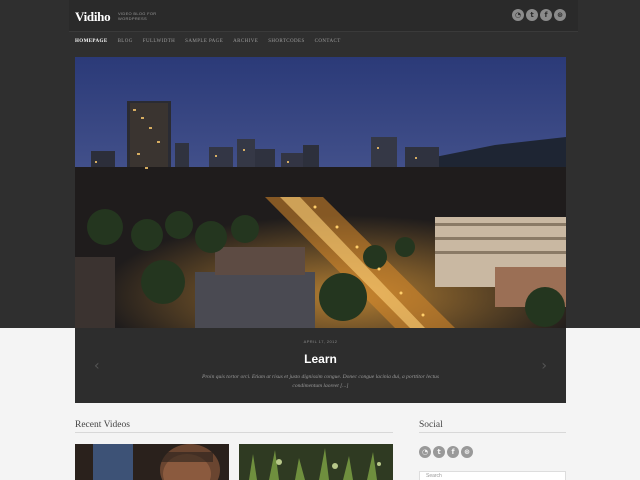  I want to click on nav-item-homepage: Homepage, so click(91, 41).